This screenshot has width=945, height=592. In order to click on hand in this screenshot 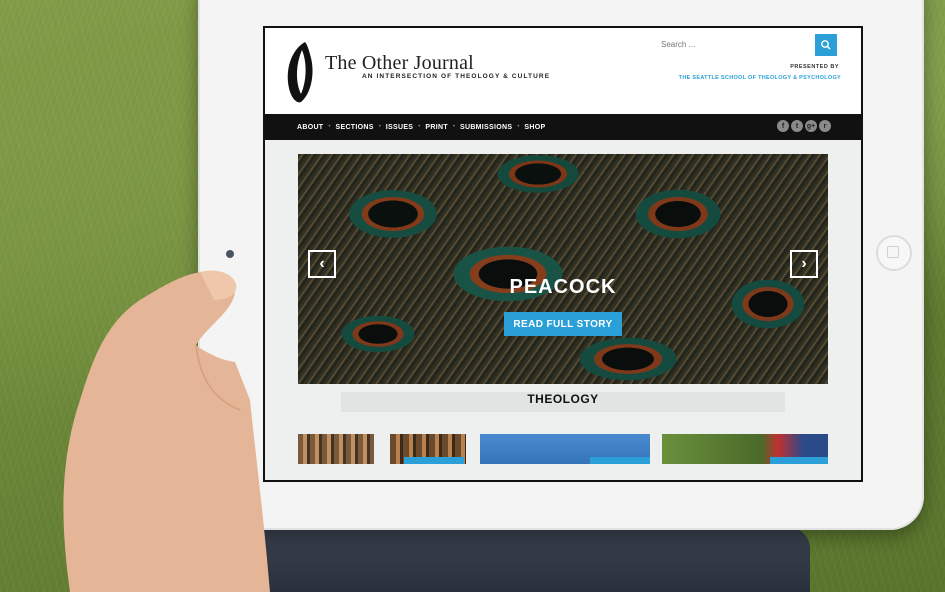, I will do `click(166, 431)`.